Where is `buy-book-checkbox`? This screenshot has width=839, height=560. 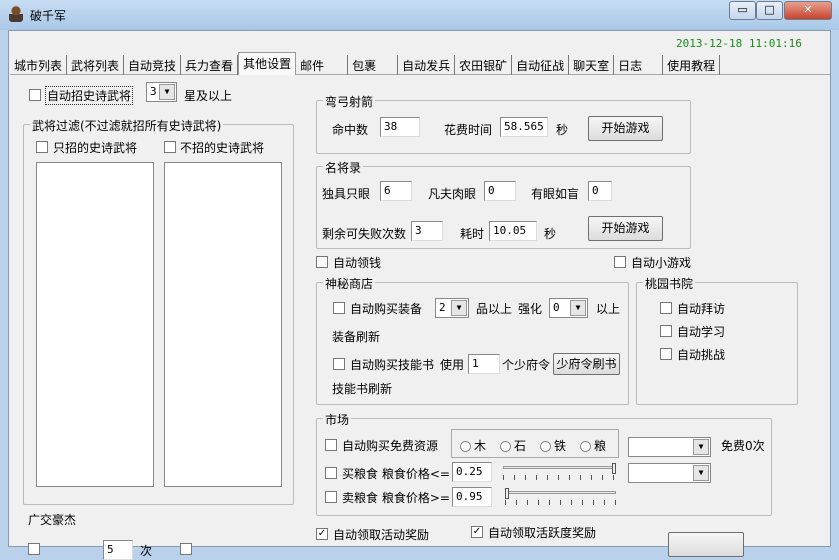
buy-book-checkbox is located at coordinates (339, 364).